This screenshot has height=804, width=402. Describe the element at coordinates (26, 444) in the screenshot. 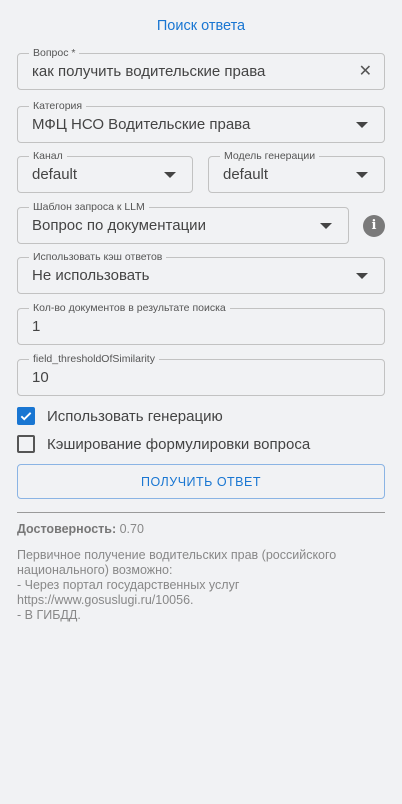

I see `cache-wording-checkbox` at that location.